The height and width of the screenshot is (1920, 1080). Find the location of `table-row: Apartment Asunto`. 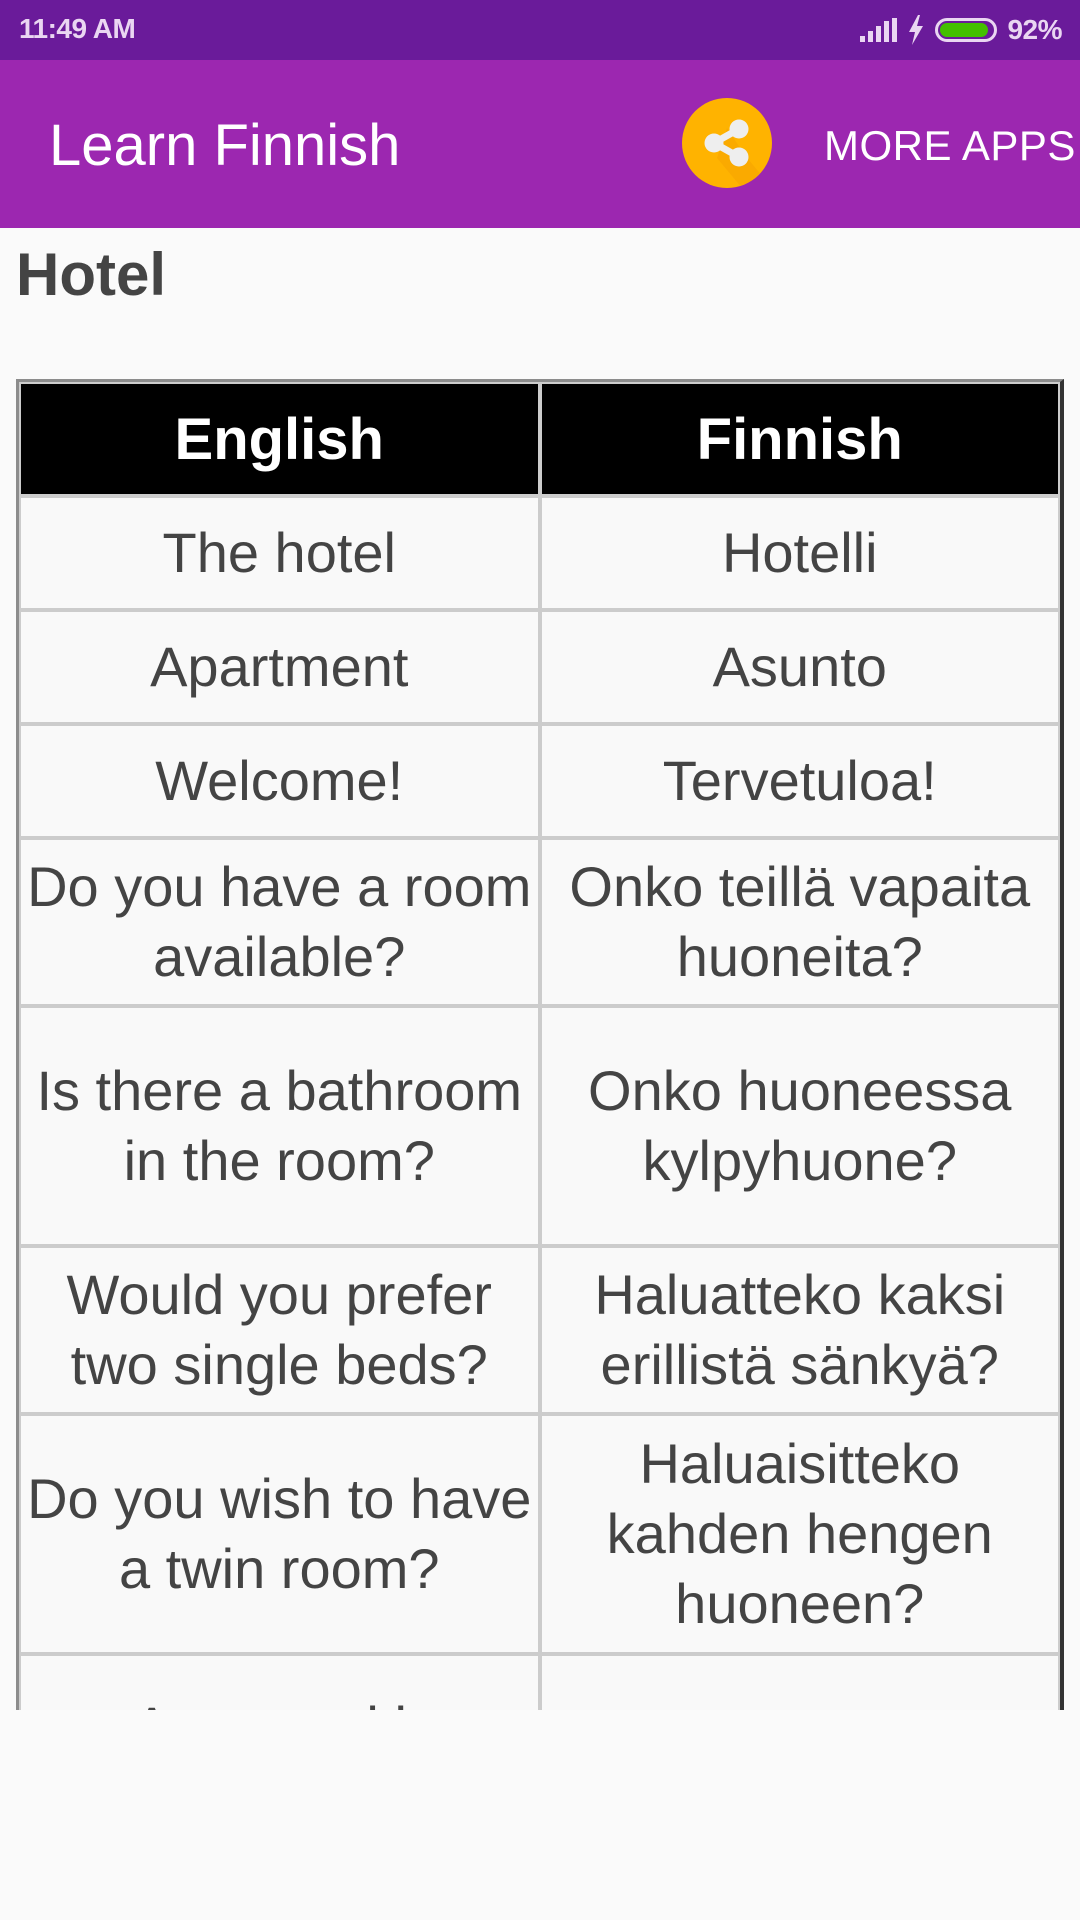

table-row: Apartment Asunto is located at coordinates (539, 667).